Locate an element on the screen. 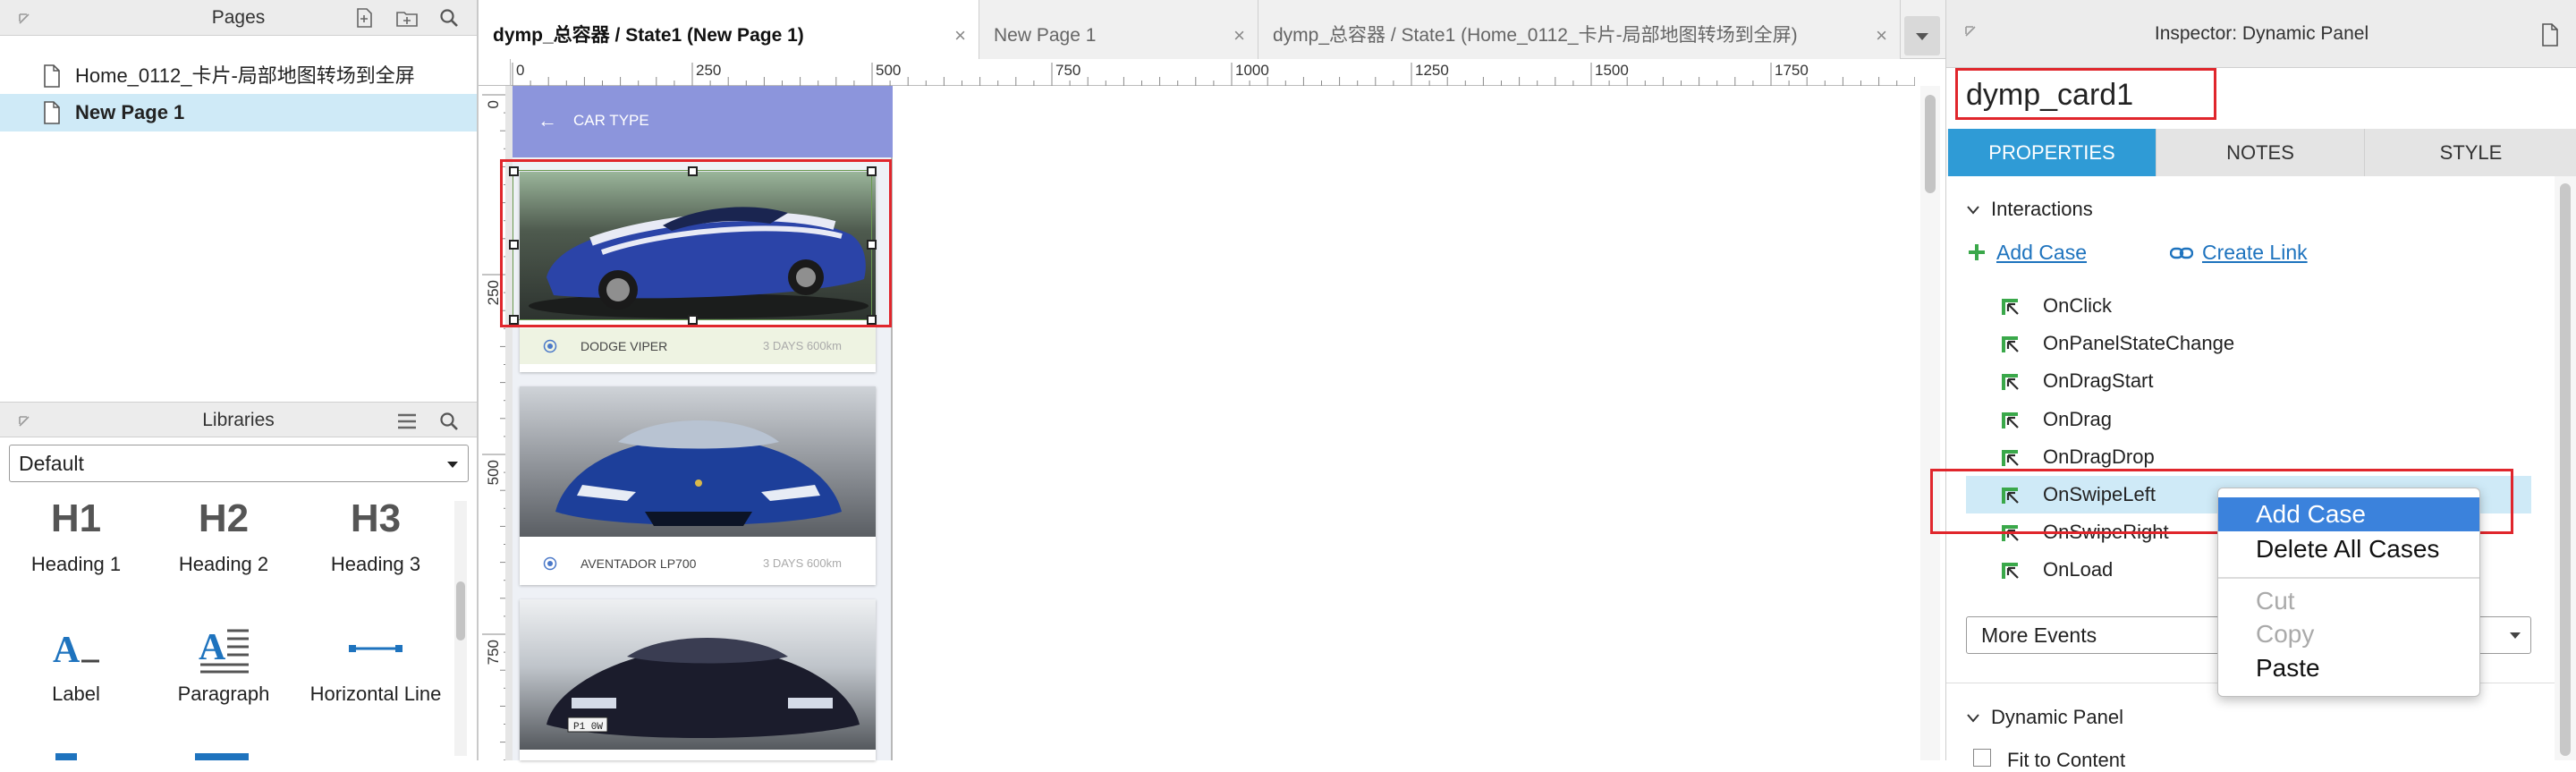  car-image-p1: P1 0W is located at coordinates (698, 674).